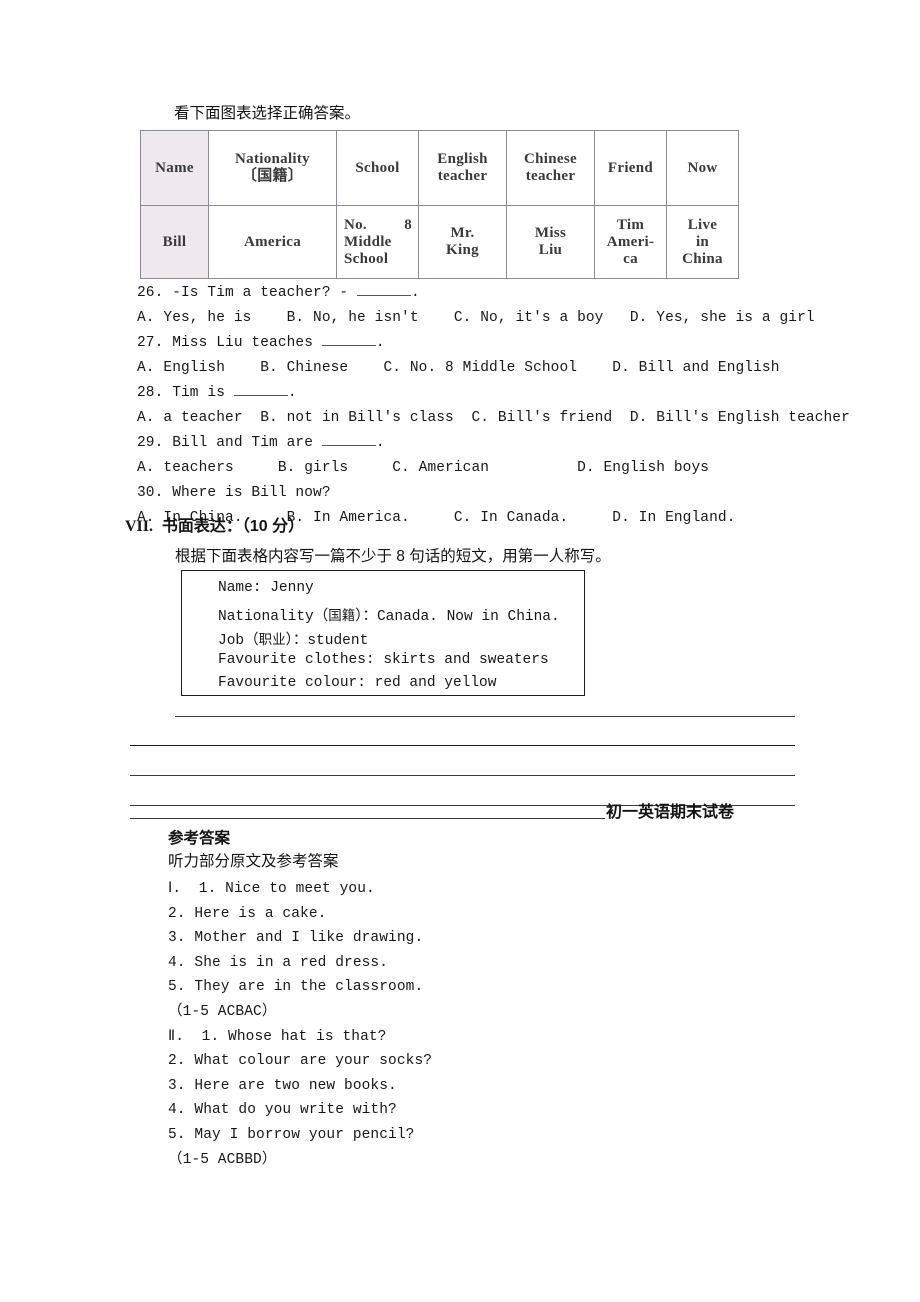  I want to click on answer-key-subheading: 听力部分原文及参考答案, so click(253, 861).